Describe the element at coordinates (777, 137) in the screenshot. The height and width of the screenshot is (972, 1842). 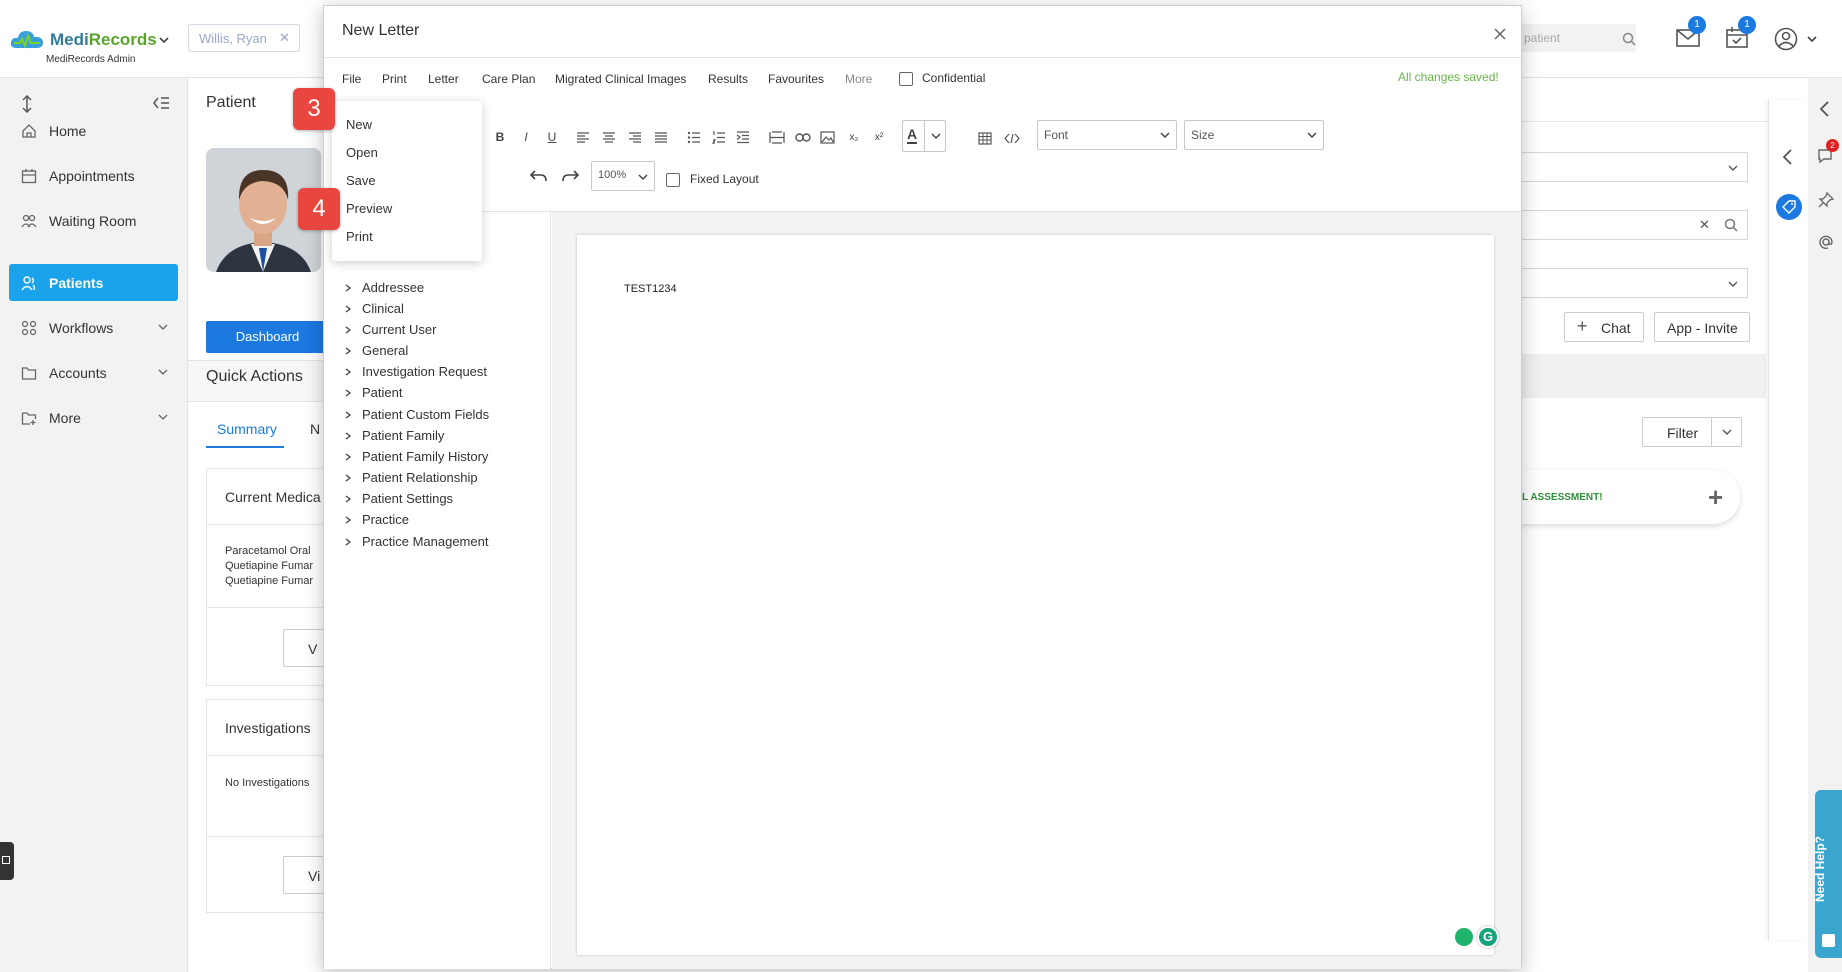
I see `page-break-icon` at that location.